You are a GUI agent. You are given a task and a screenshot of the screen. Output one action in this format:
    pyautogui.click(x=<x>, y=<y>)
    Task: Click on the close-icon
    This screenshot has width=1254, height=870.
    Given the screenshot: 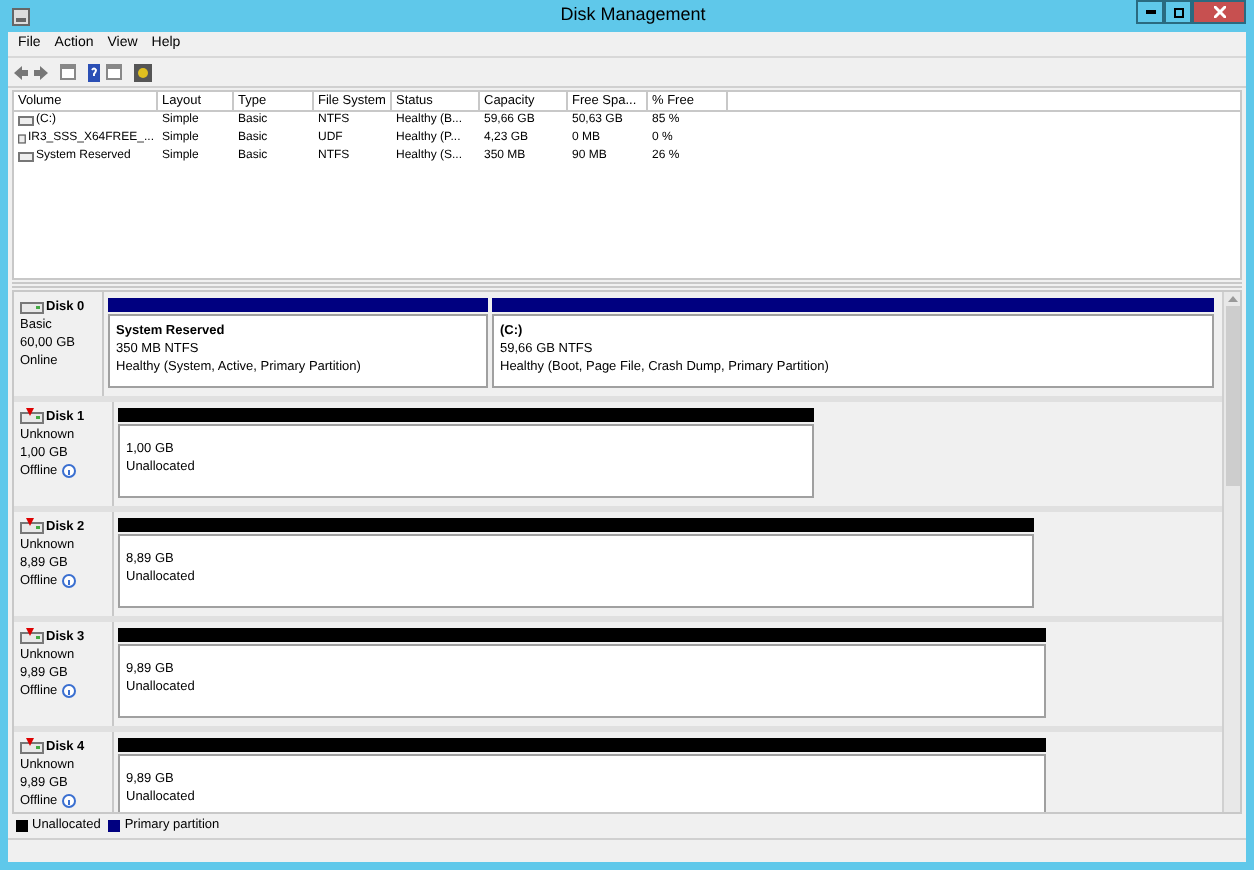 What is the action you would take?
    pyautogui.click(x=1219, y=12)
    